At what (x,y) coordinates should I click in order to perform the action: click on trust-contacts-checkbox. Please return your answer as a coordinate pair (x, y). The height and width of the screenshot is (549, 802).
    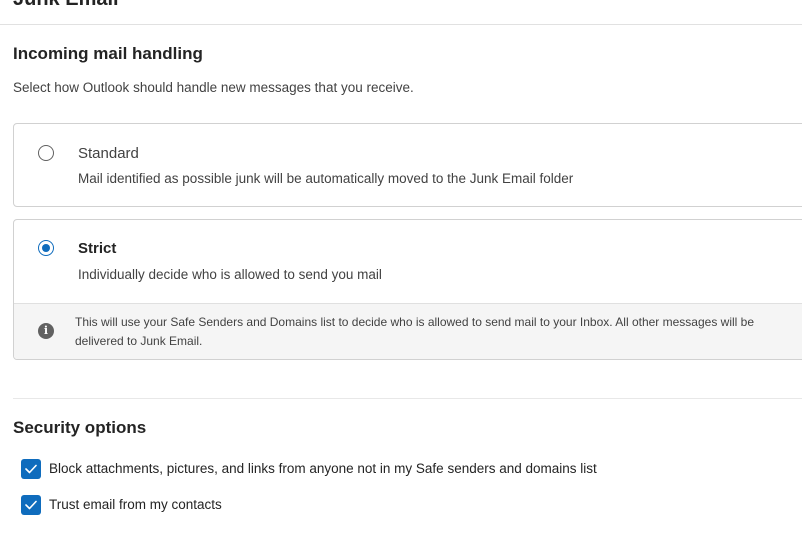
    Looking at the image, I should click on (31, 505).